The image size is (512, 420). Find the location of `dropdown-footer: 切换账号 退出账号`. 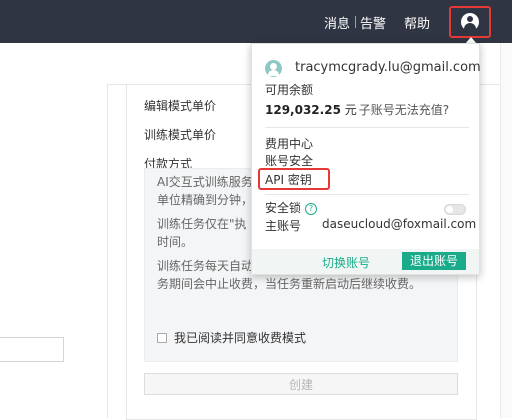

dropdown-footer: 切换账号 退出账号 is located at coordinates (365, 261).